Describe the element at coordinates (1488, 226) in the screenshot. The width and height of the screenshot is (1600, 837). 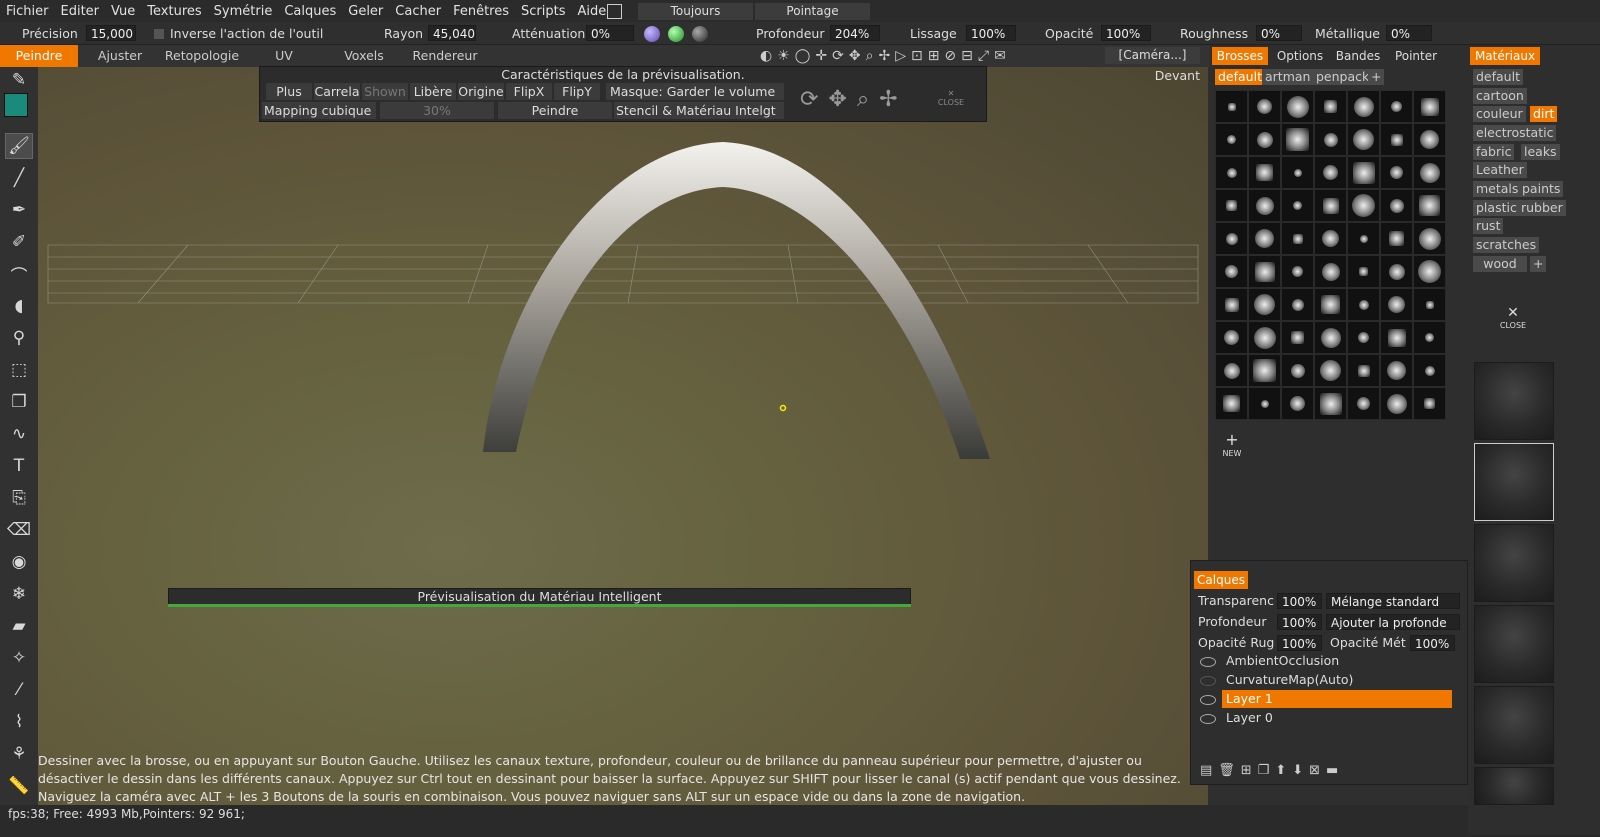
I see `material-rust: rust` at that location.